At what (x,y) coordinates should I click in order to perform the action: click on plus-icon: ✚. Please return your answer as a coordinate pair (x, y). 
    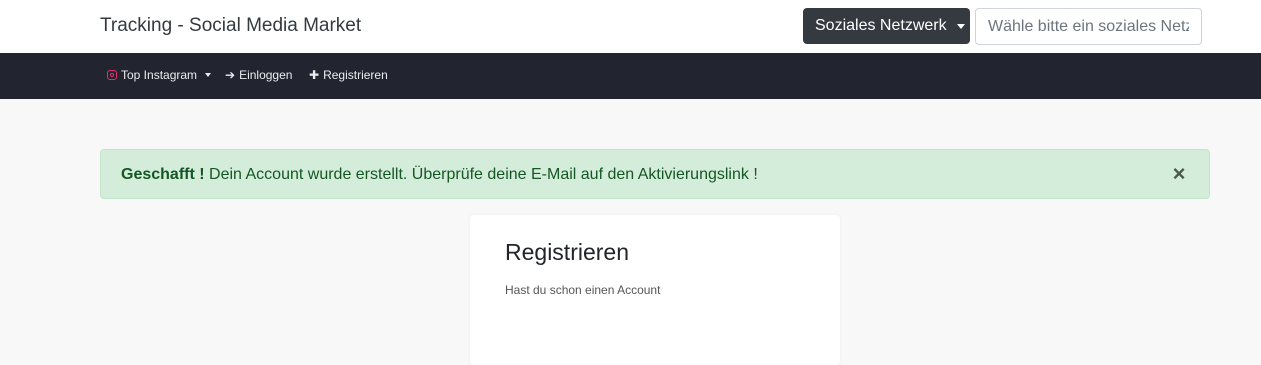
    Looking at the image, I should click on (314, 75).